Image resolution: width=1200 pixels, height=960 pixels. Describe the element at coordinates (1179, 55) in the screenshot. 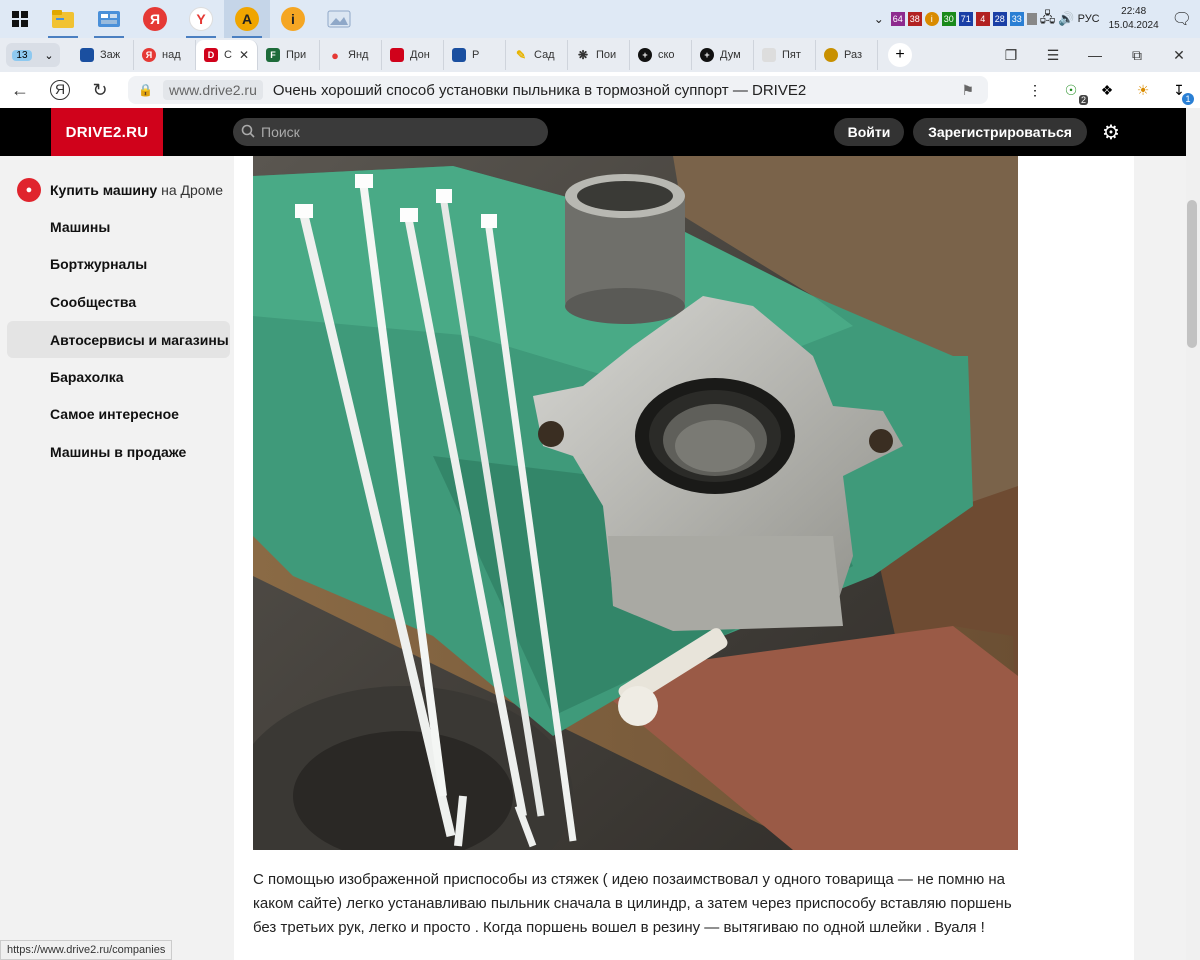

I see `close-window-icon: ✕` at that location.